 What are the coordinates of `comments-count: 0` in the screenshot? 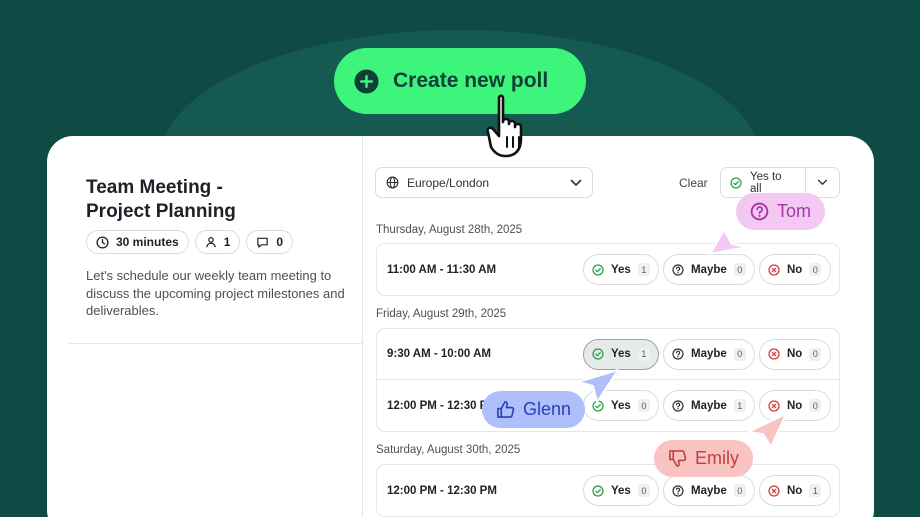 It's located at (280, 242).